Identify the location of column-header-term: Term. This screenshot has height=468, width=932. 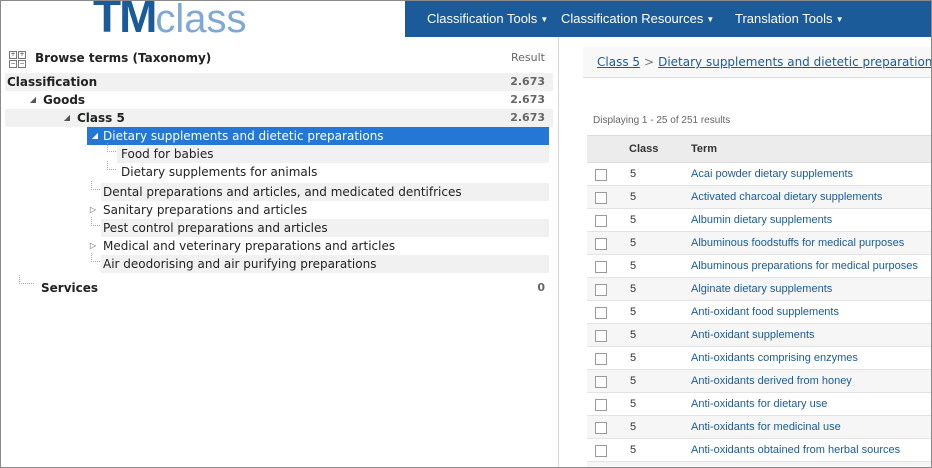
(704, 149).